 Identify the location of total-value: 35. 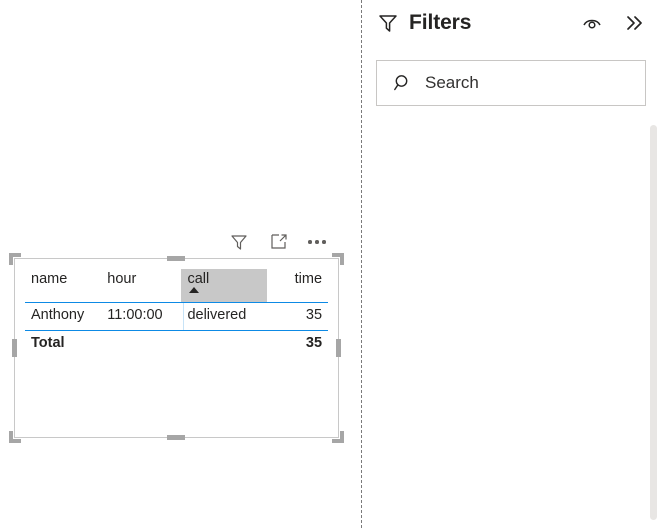
(314, 343).